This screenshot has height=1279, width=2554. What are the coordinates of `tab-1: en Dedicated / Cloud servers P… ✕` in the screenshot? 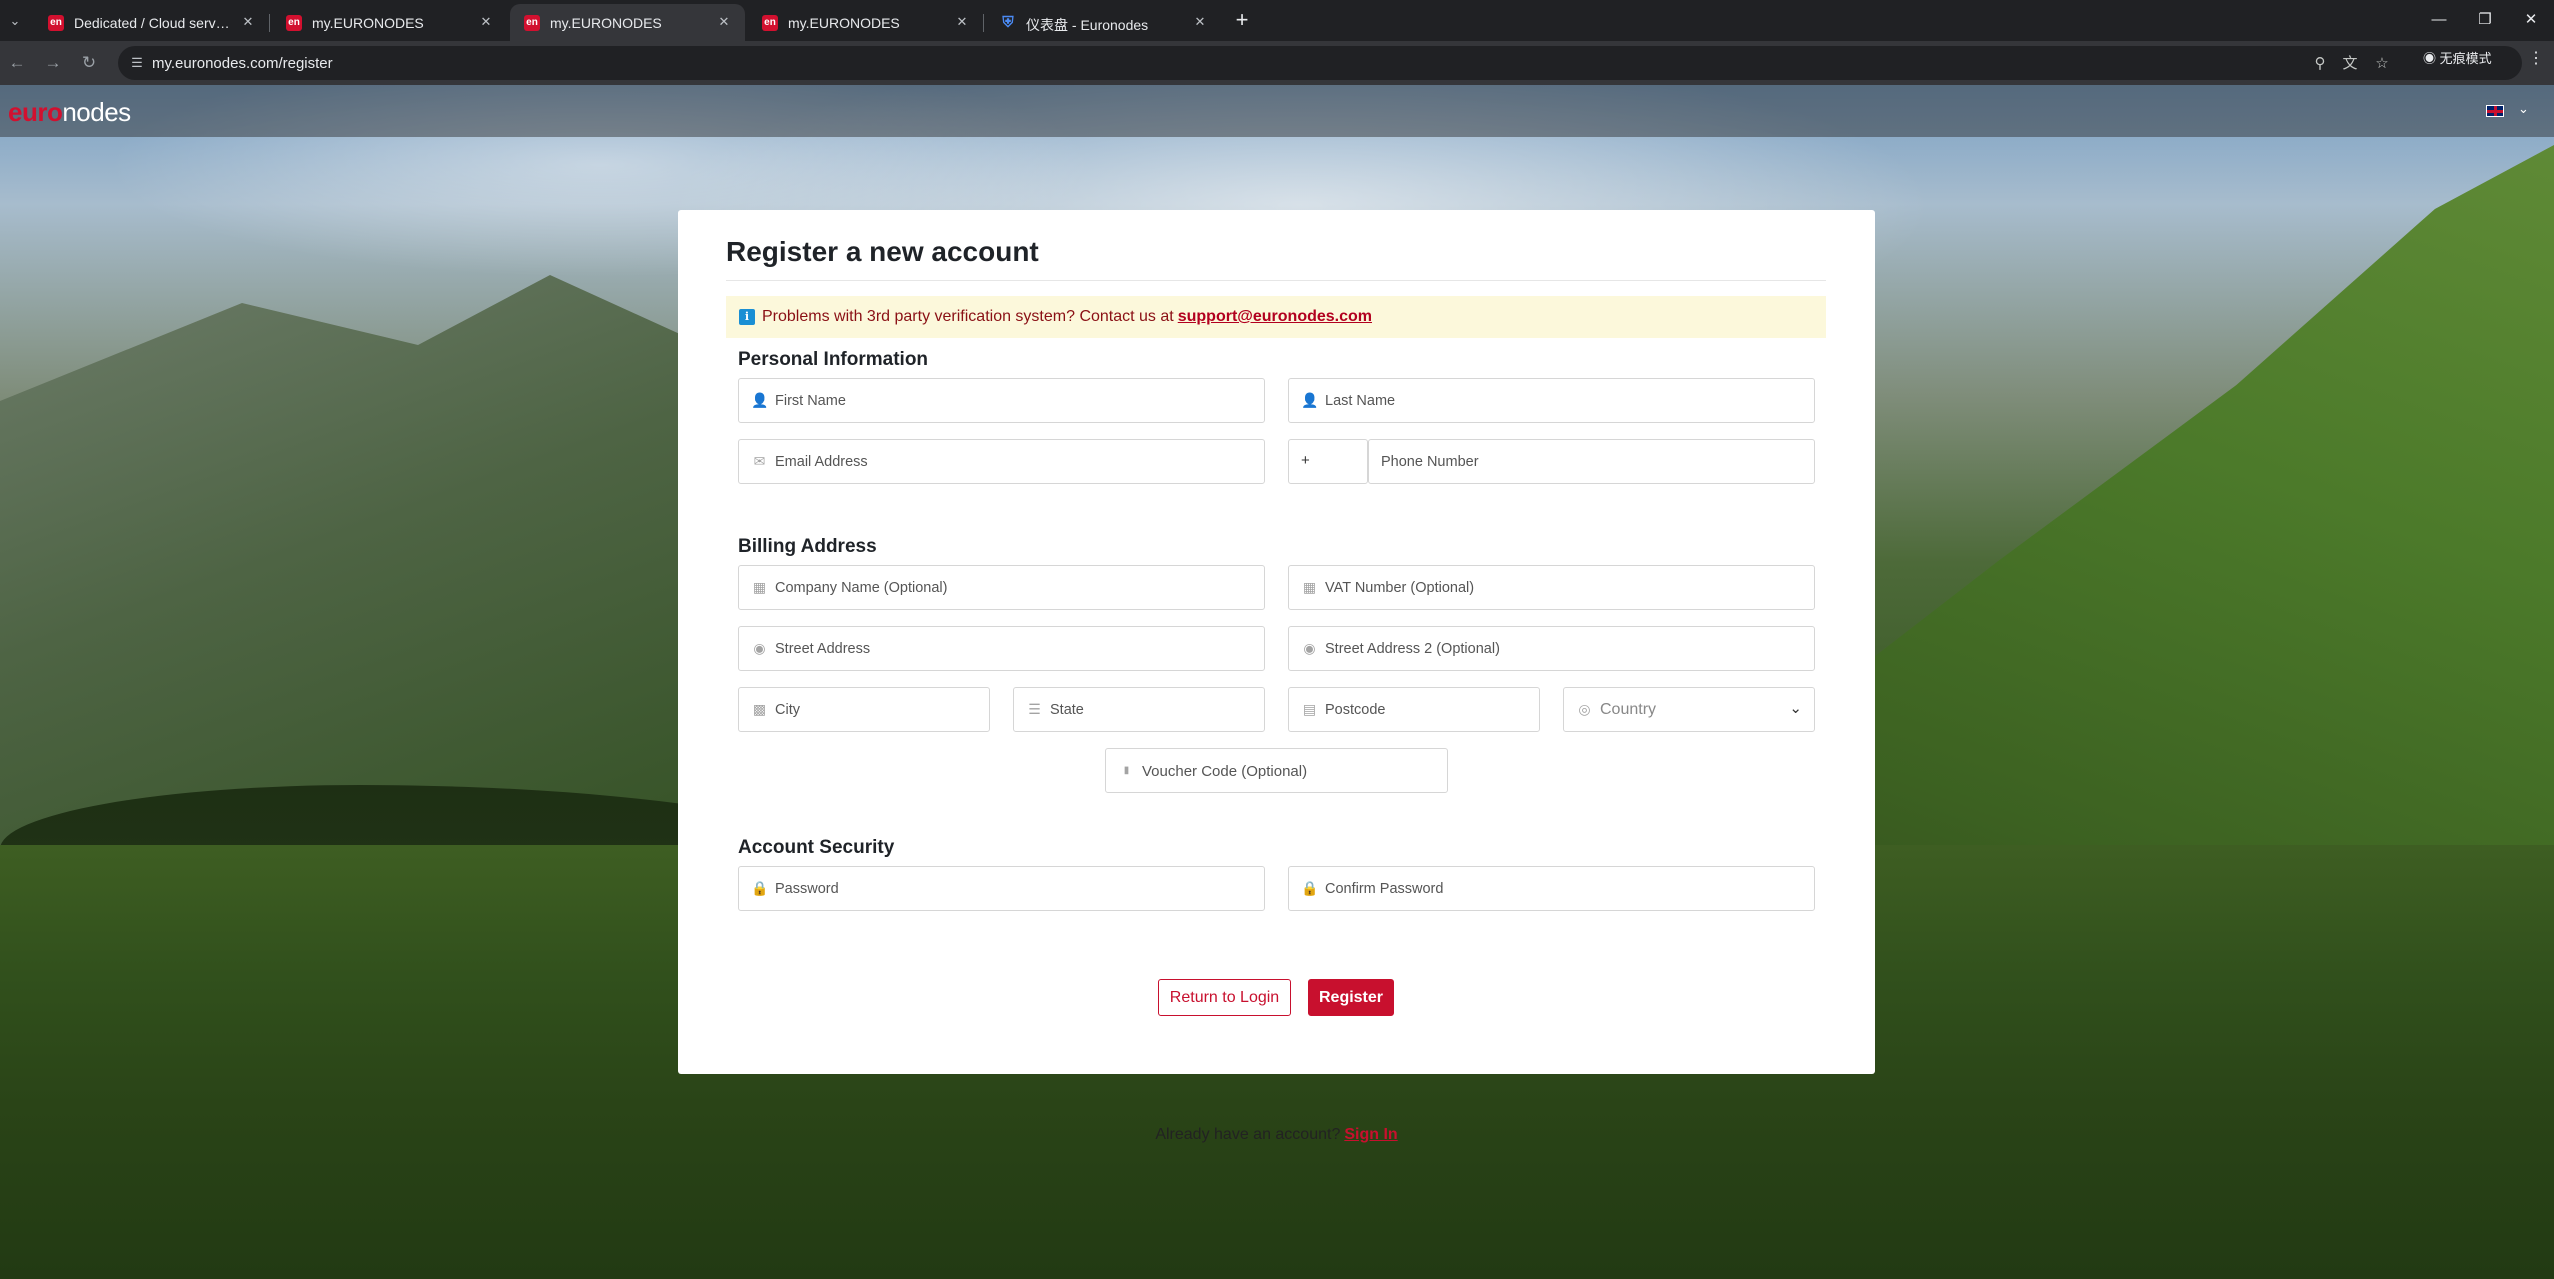 It's located at (152, 22).